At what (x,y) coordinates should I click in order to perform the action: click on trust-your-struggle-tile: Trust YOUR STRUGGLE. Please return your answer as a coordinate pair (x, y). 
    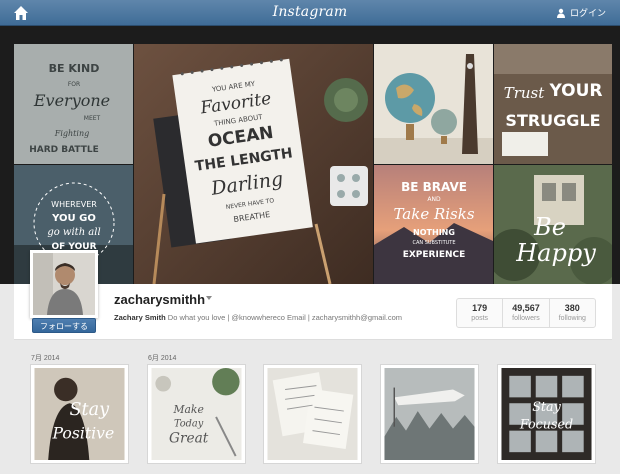
    Looking at the image, I should click on (553, 104).